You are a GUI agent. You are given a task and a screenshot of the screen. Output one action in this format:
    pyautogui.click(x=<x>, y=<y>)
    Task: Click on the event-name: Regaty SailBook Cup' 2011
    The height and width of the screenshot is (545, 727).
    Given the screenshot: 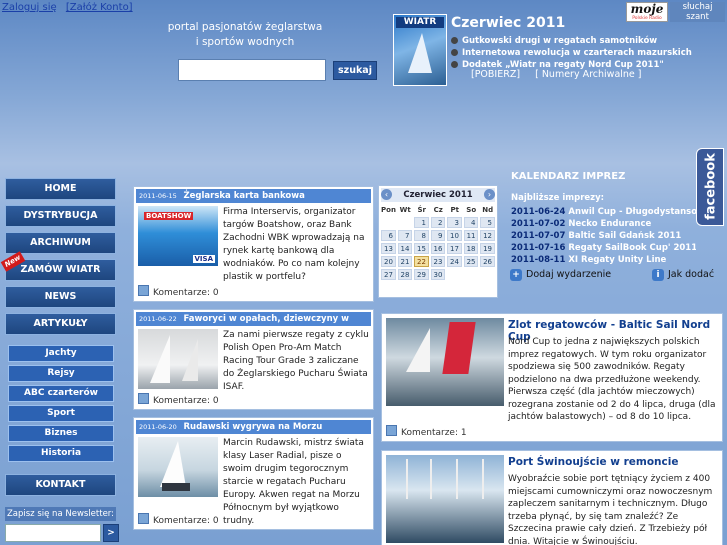 What is the action you would take?
    pyautogui.click(x=632, y=248)
    